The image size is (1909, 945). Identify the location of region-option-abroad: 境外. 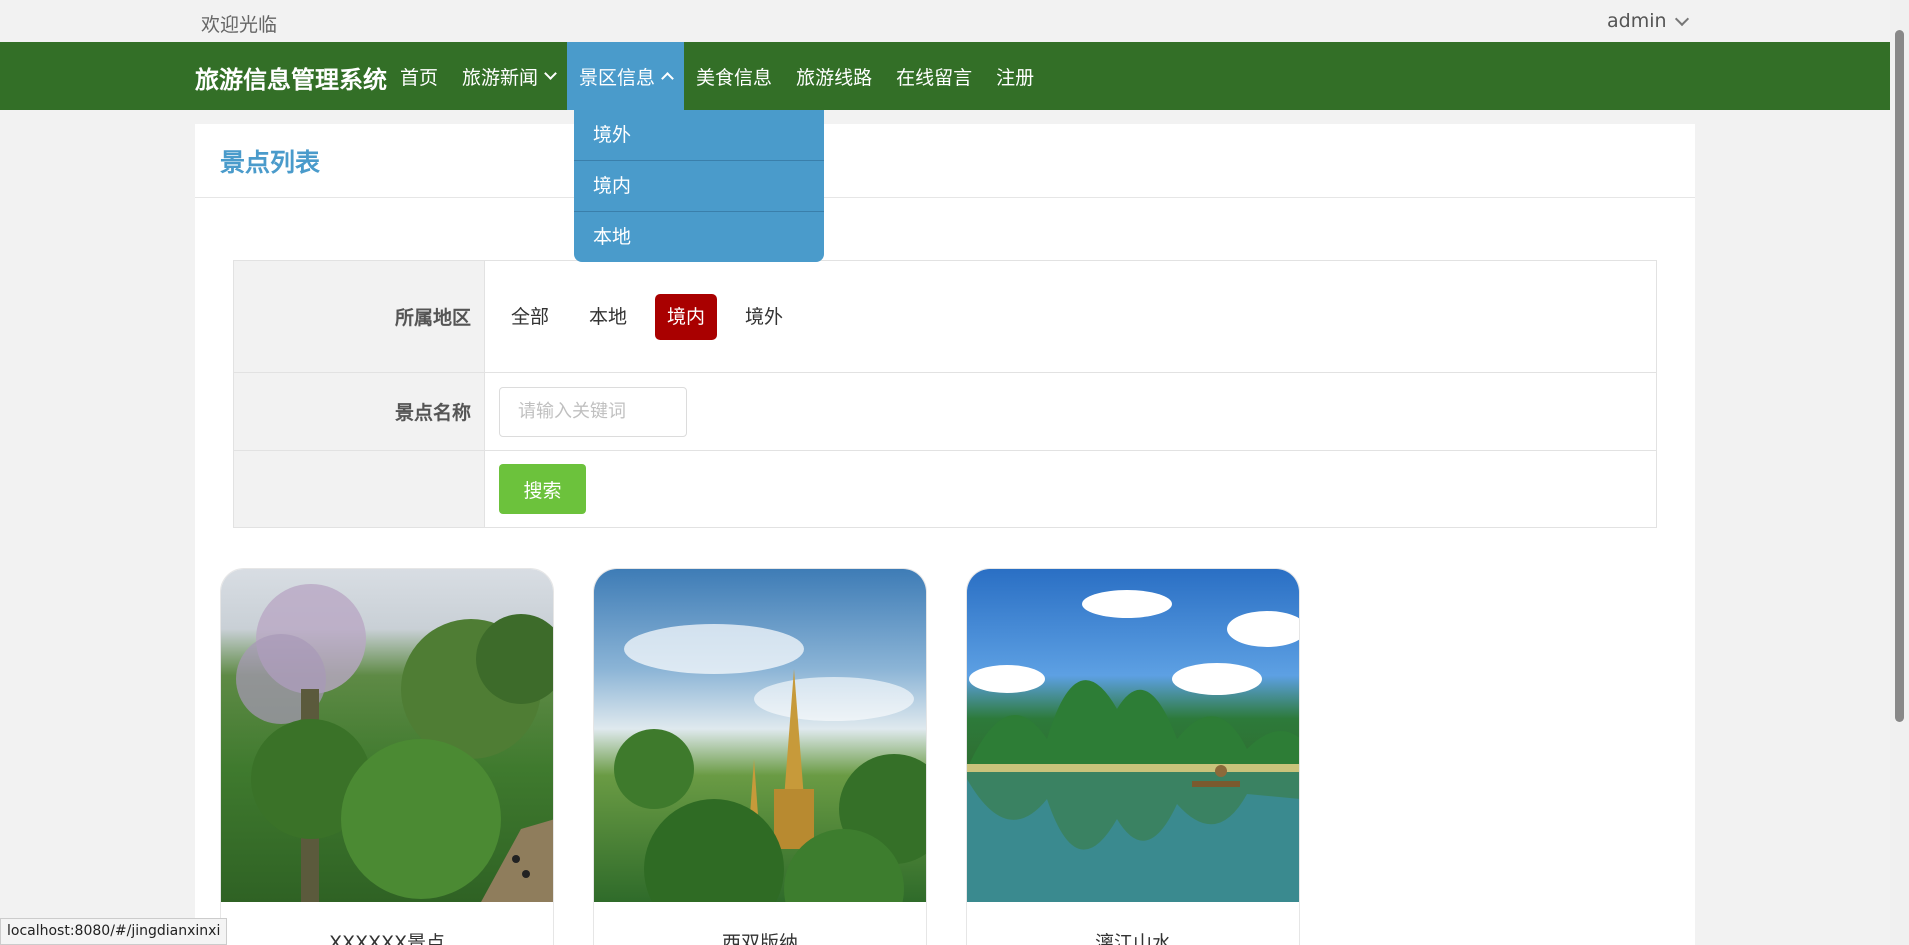
(764, 317).